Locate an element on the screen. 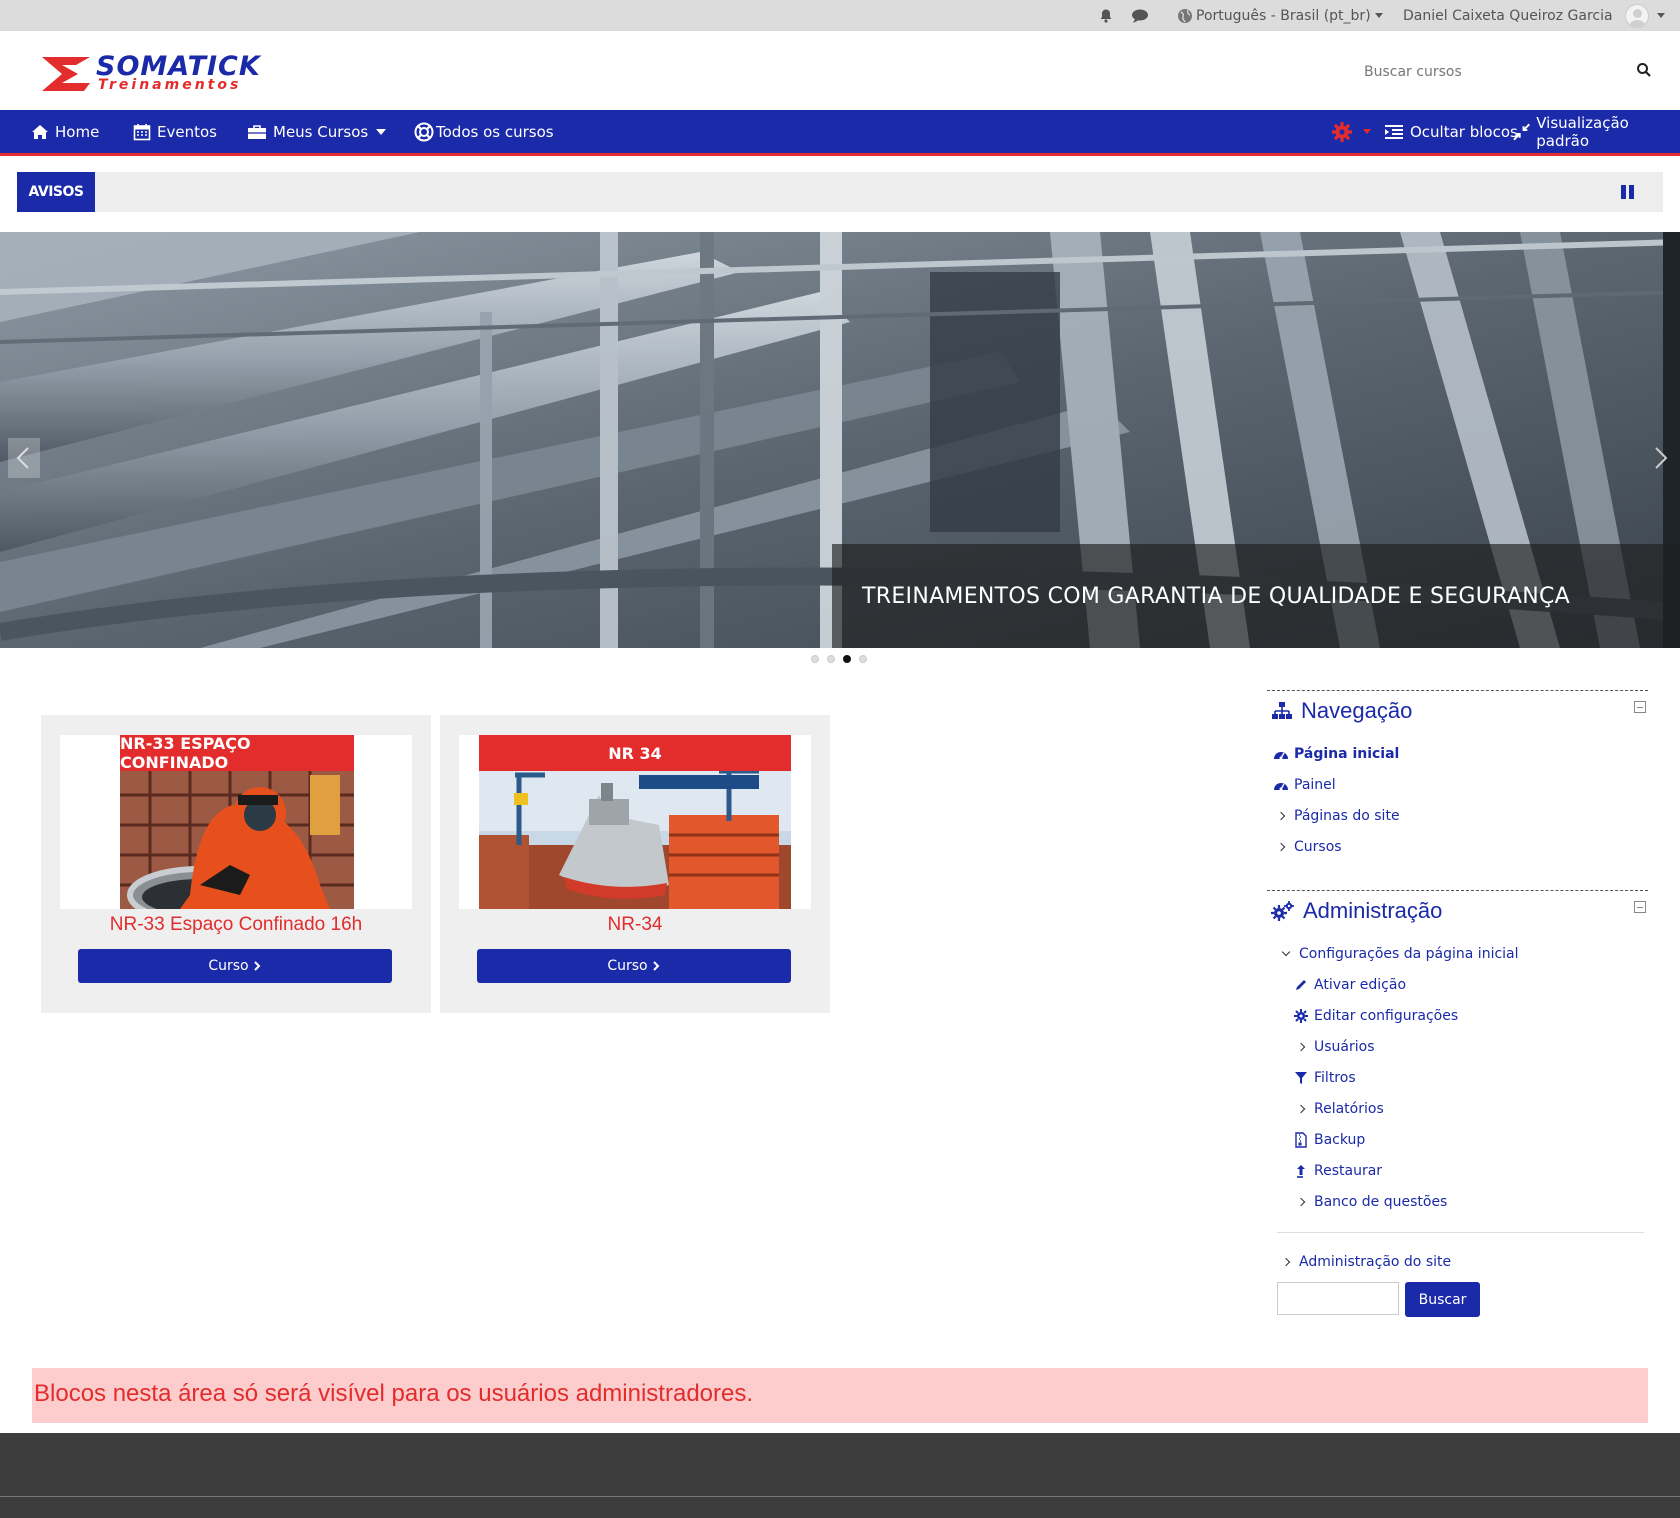  administration-title: Administração is located at coordinates (1373, 910).